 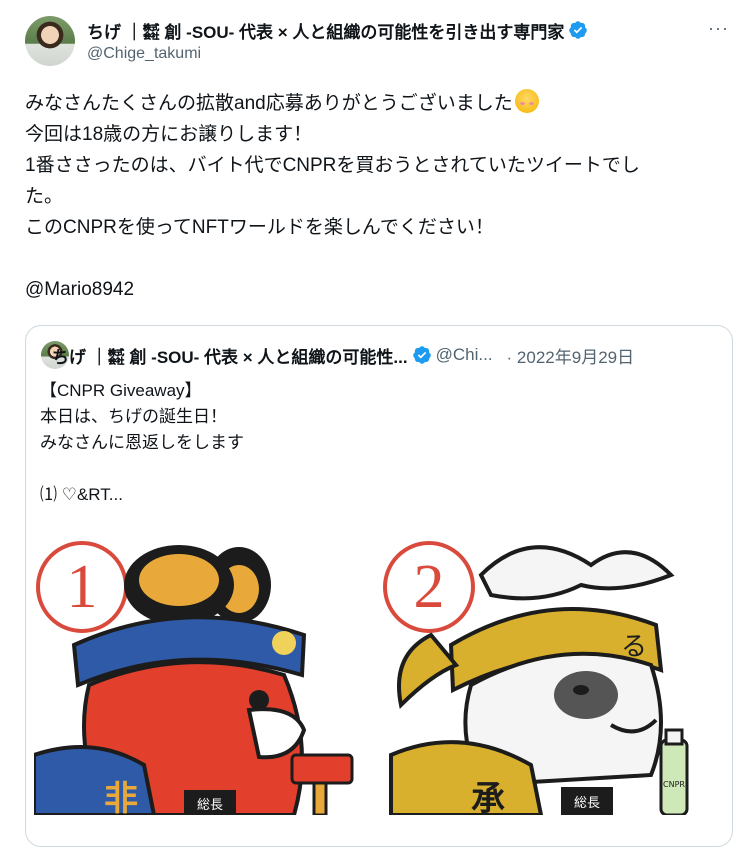 What do you see at coordinates (370, 289) in the screenshot?
I see `mention-link: @Mario8942` at bounding box center [370, 289].